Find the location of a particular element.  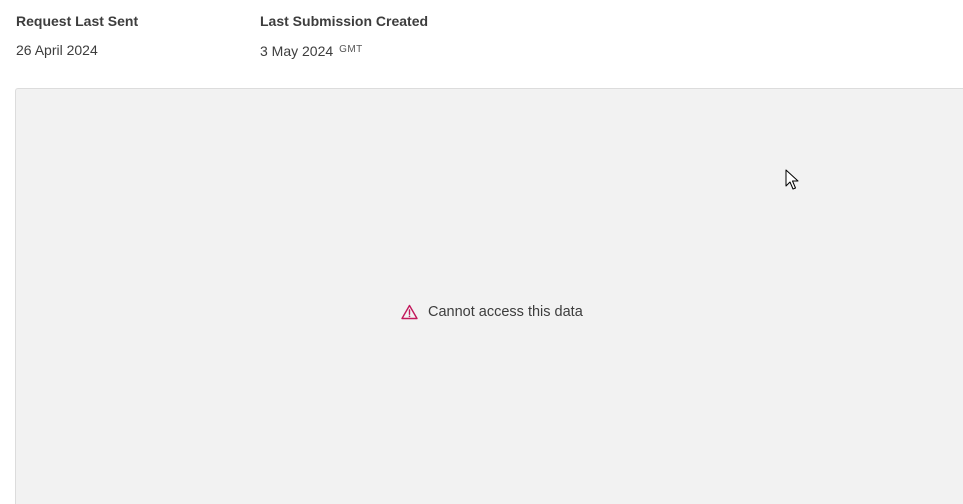

request-last-sent-value: 26 April 2024 is located at coordinates (57, 50).